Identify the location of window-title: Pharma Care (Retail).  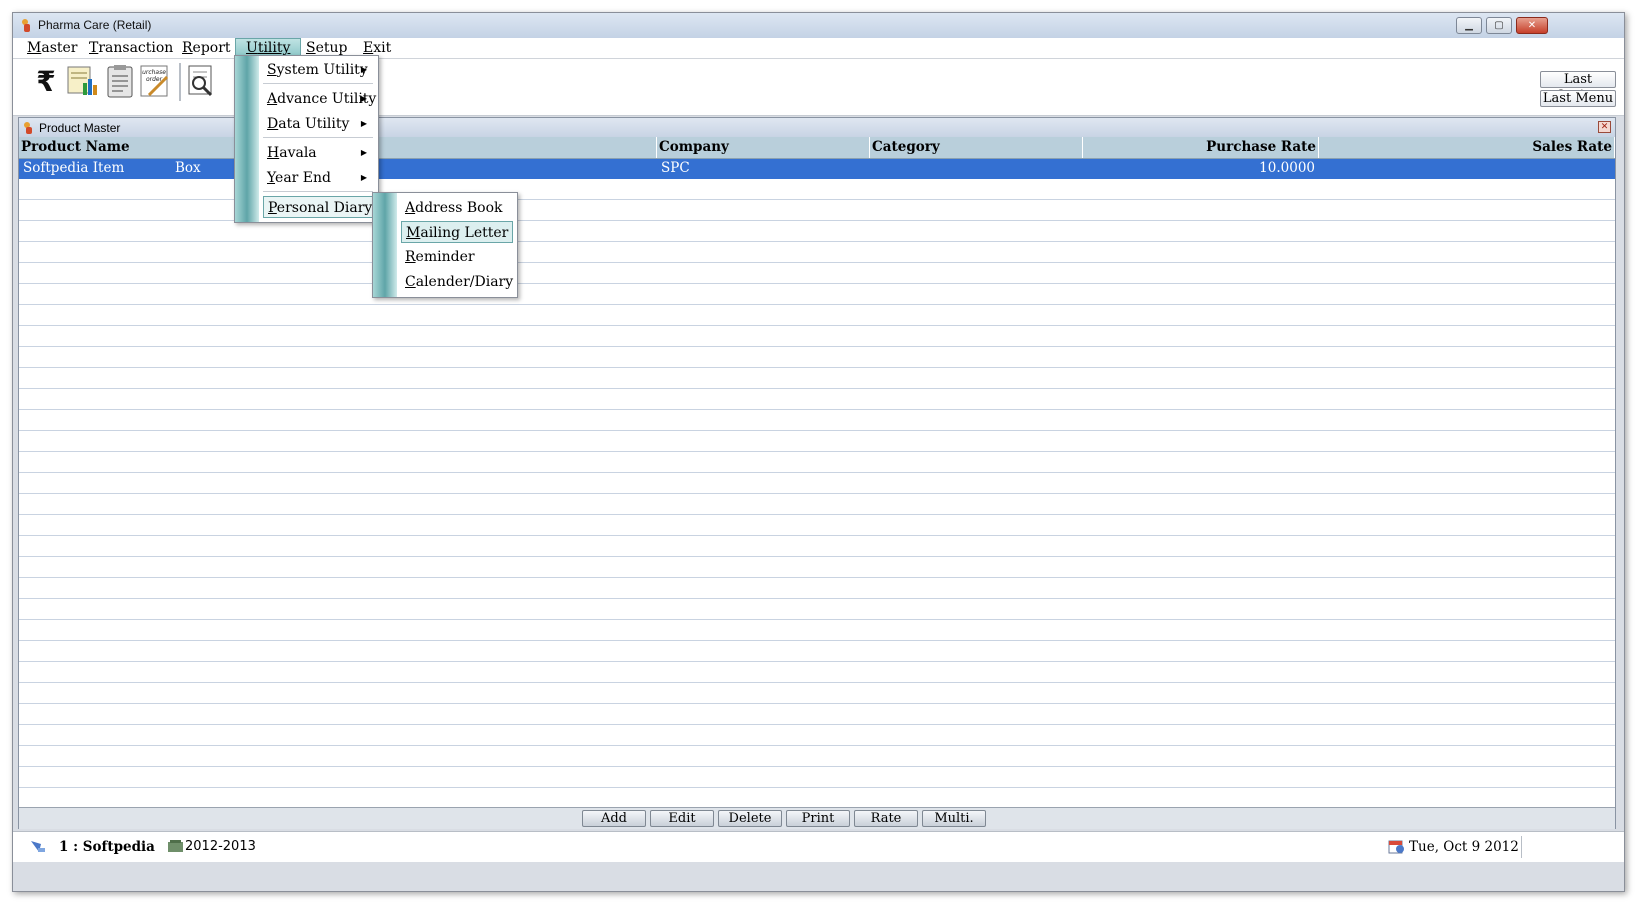
(95, 25).